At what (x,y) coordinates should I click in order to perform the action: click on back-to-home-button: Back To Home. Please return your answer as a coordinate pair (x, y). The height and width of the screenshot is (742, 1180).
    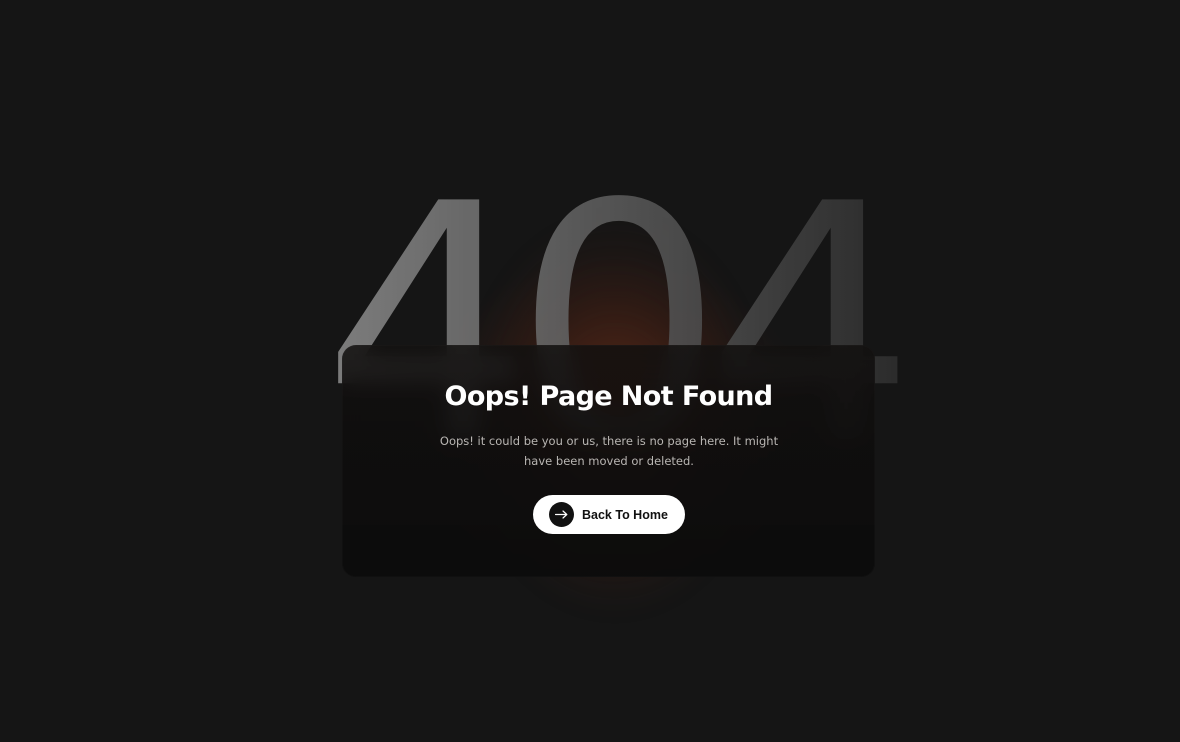
    Looking at the image, I should click on (609, 514).